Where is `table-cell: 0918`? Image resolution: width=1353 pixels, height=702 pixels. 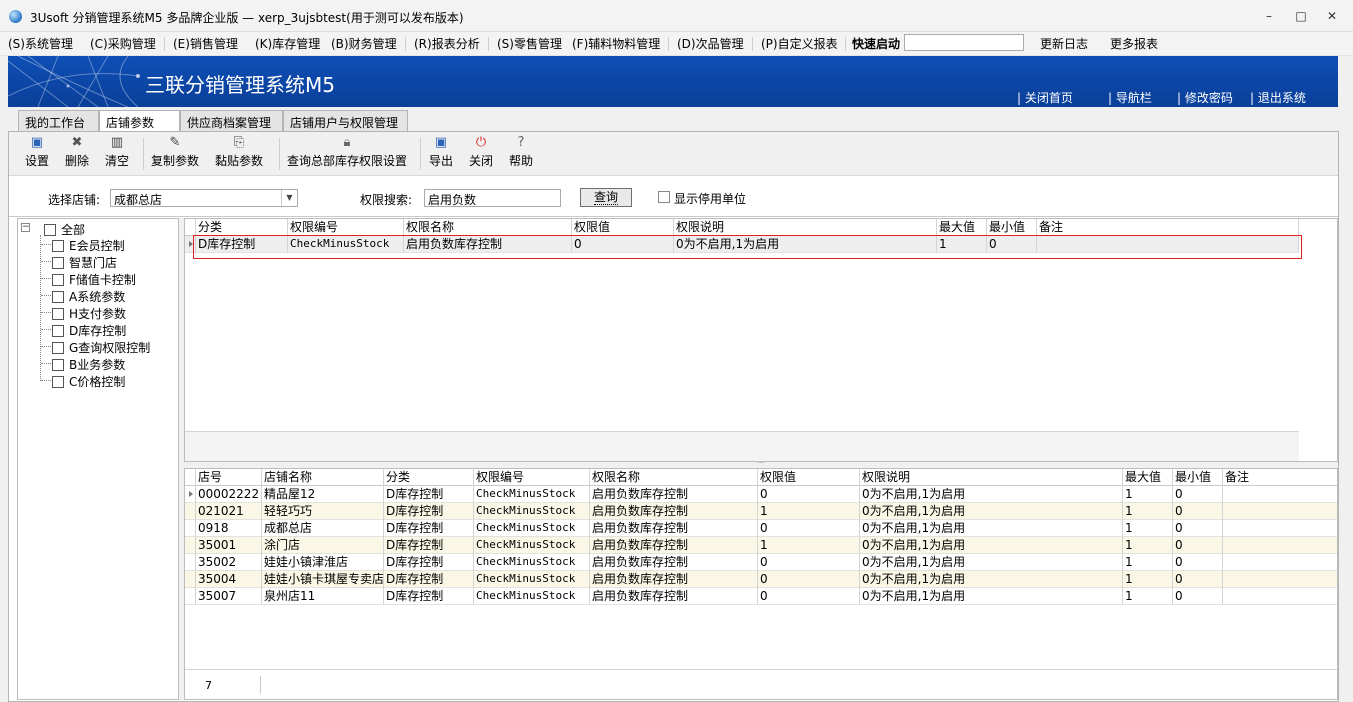 table-cell: 0918 is located at coordinates (229, 528).